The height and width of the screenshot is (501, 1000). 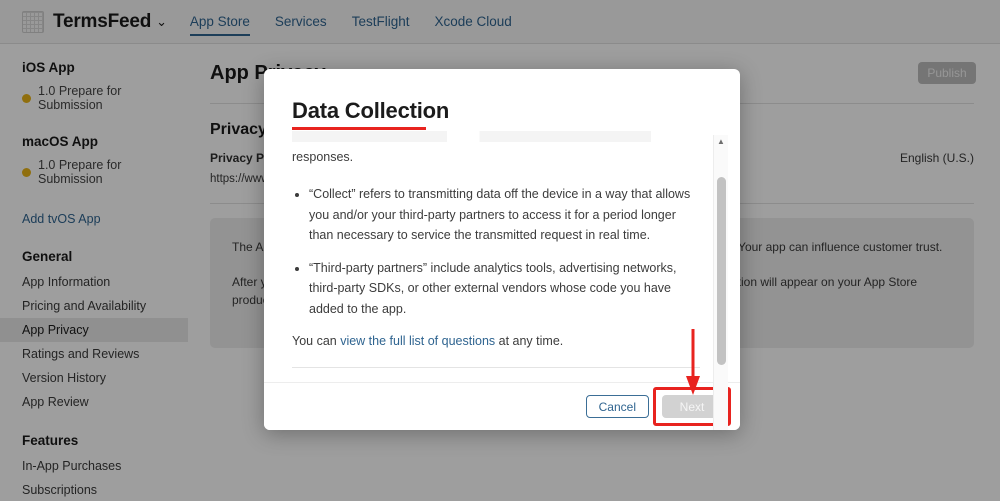 What do you see at coordinates (323, 157) in the screenshot?
I see `intro-tail-text: responses.` at bounding box center [323, 157].